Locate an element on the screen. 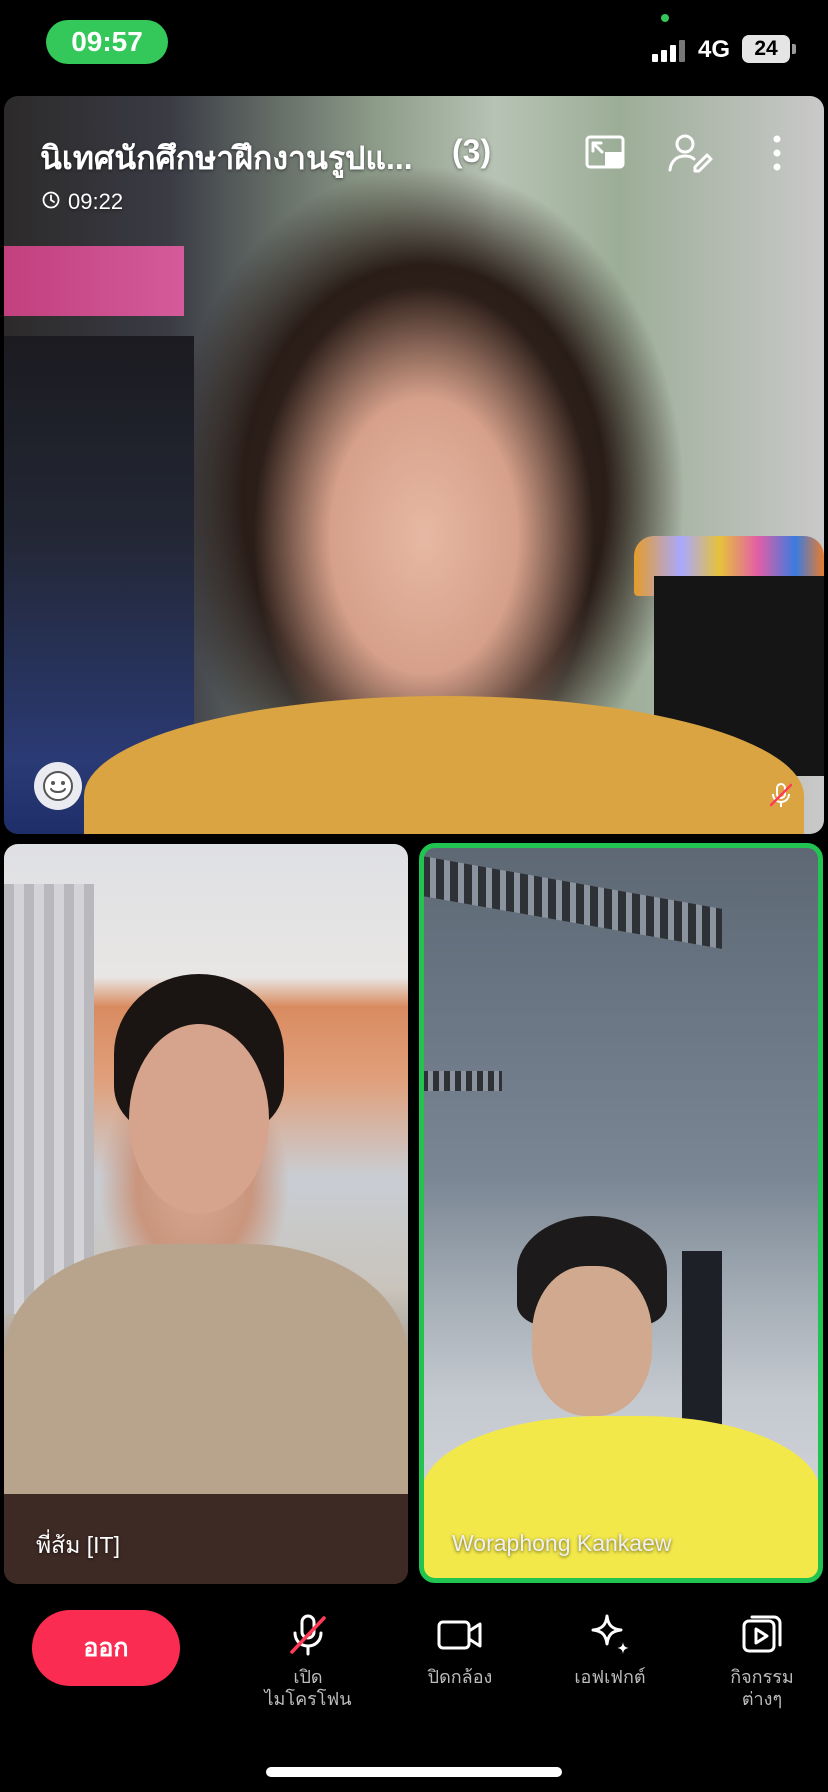 The width and height of the screenshot is (828, 1792). video-background-ceiling-light is located at coordinates (572, 902).